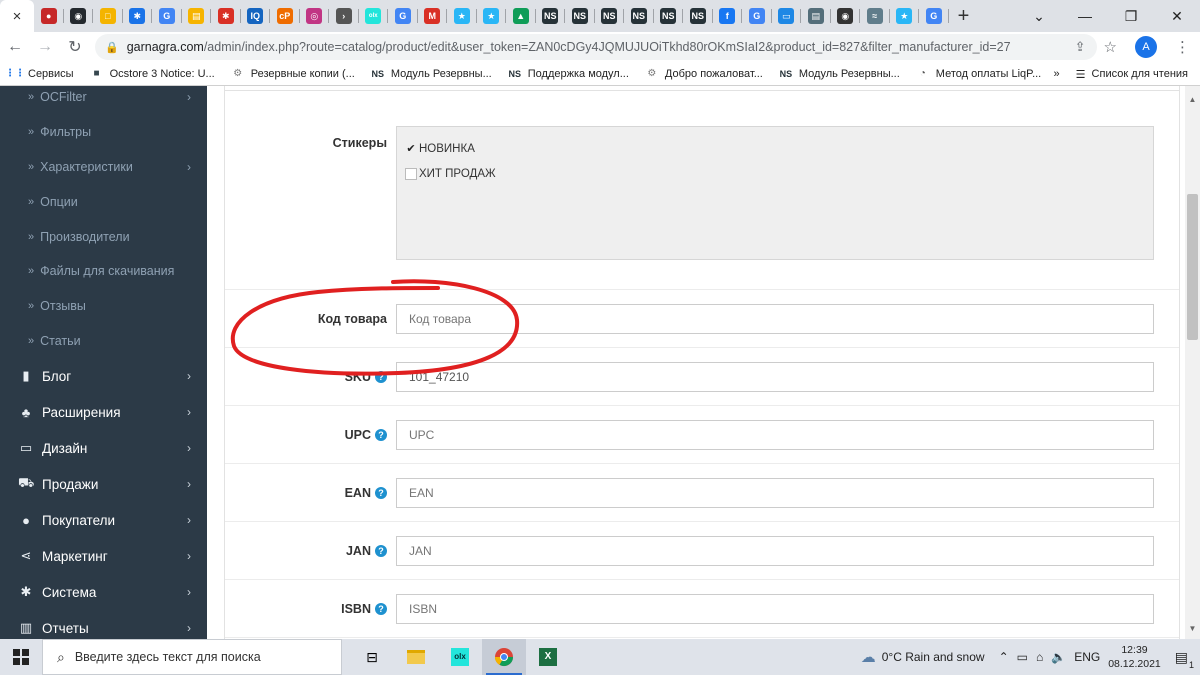 The image size is (1200, 675). Describe the element at coordinates (103, 167) in the screenshot. I see `sidebar-subitem: » Характеристики ›` at that location.